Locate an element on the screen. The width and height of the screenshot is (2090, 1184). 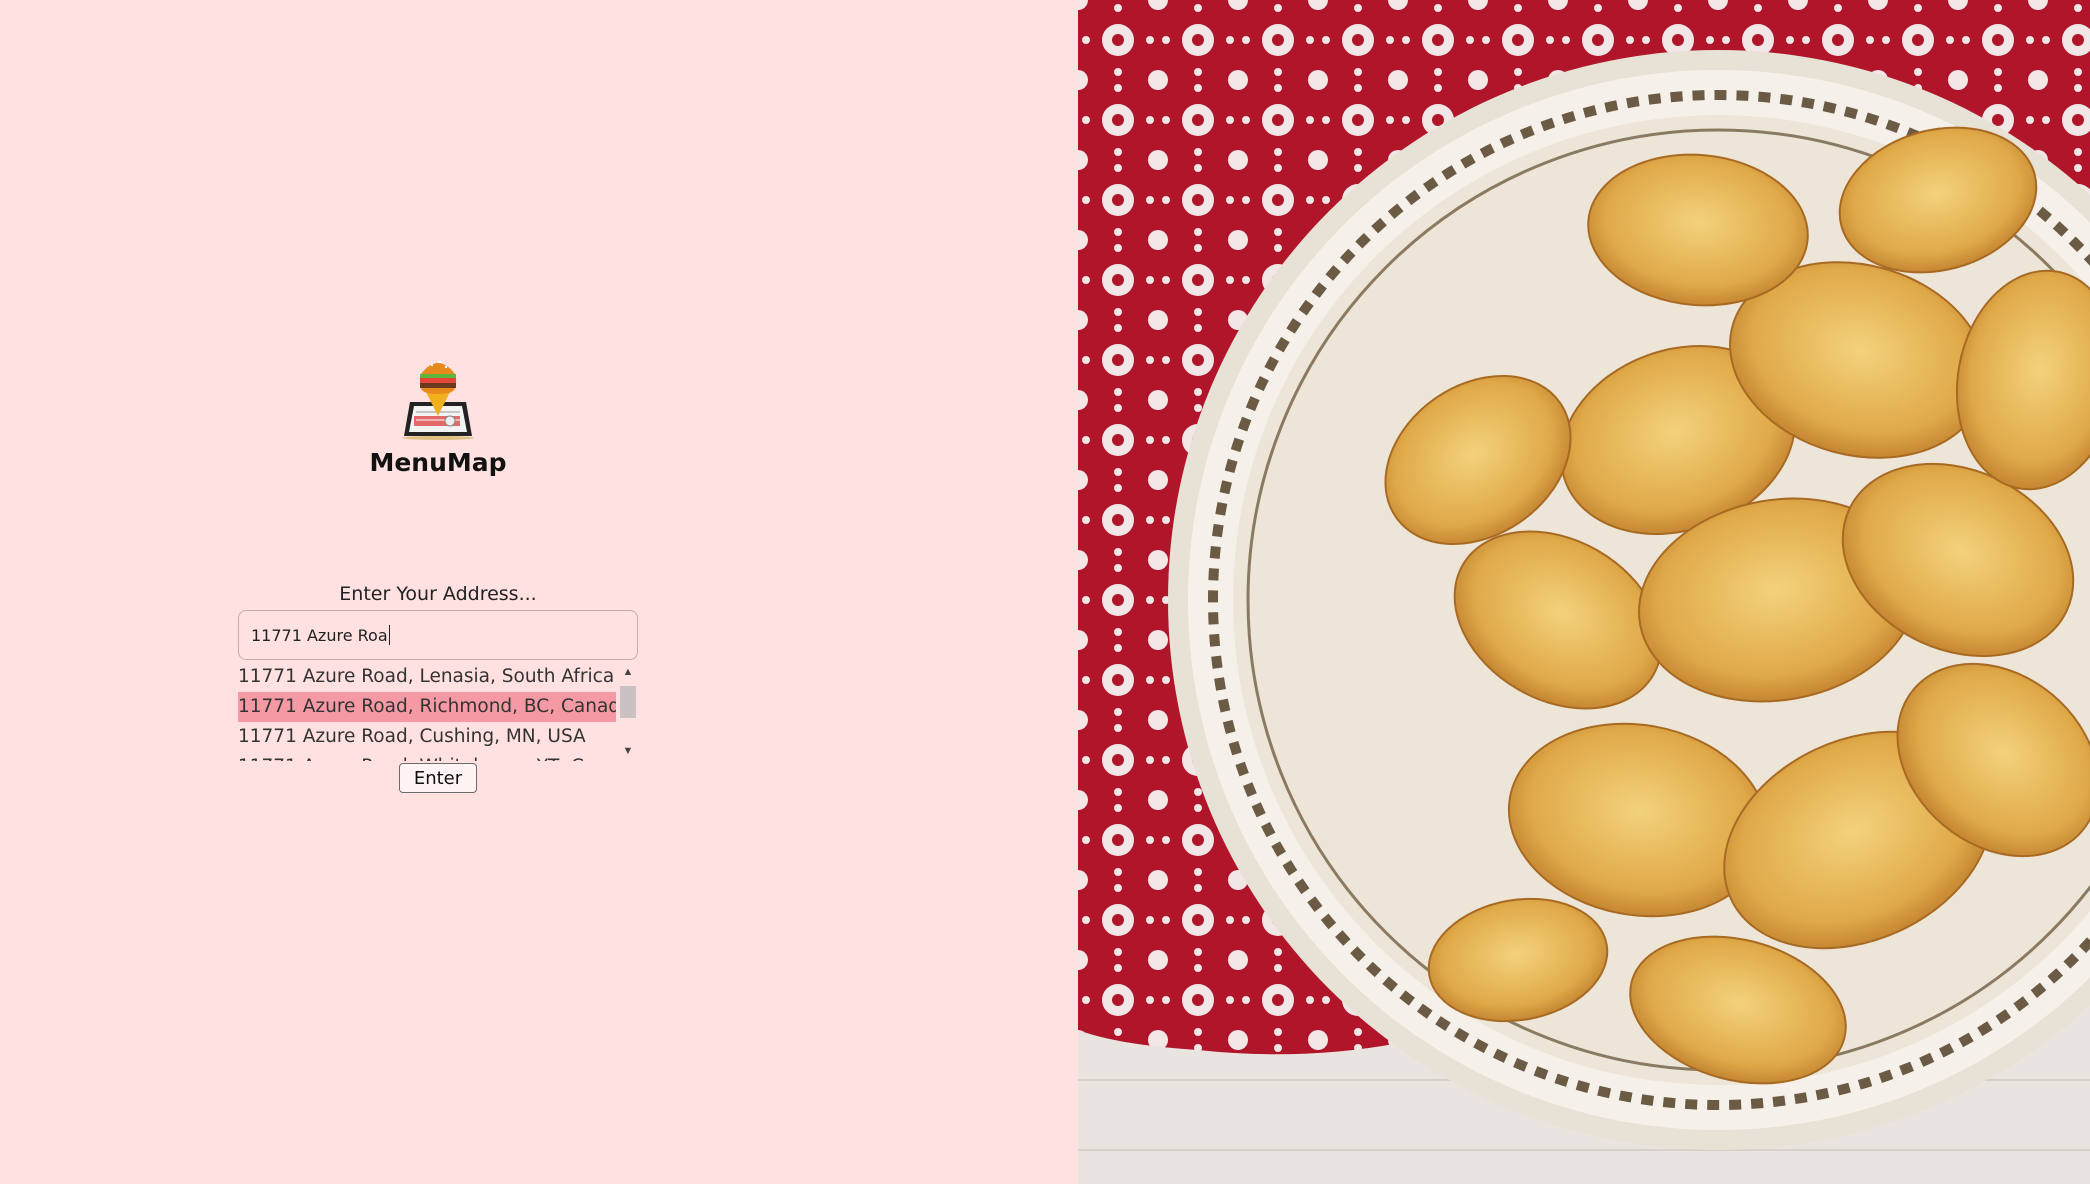
address-input-value: 11771 Azure Roa is located at coordinates (319, 635).